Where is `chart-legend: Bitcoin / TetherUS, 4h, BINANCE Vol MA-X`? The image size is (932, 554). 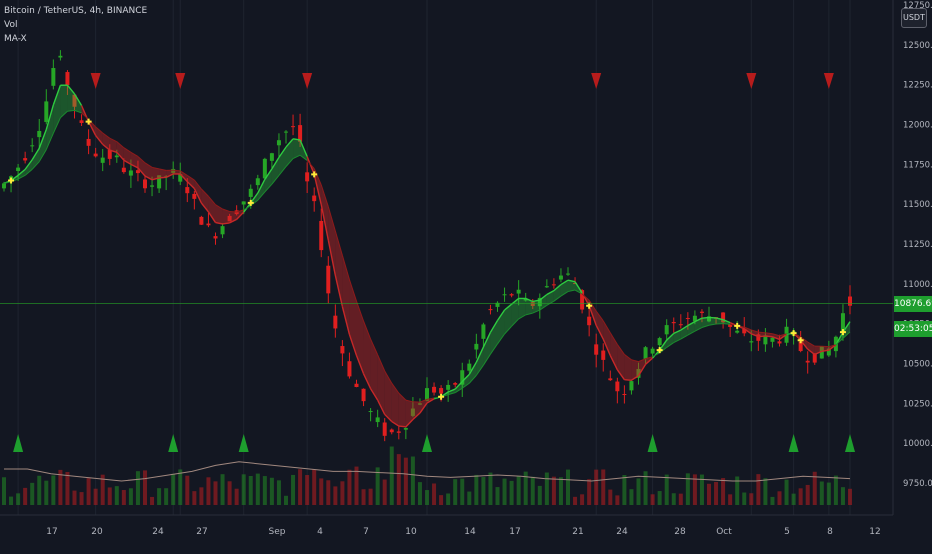 chart-legend: Bitcoin / TetherUS, 4h, BINANCE Vol MA-X is located at coordinates (75, 25).